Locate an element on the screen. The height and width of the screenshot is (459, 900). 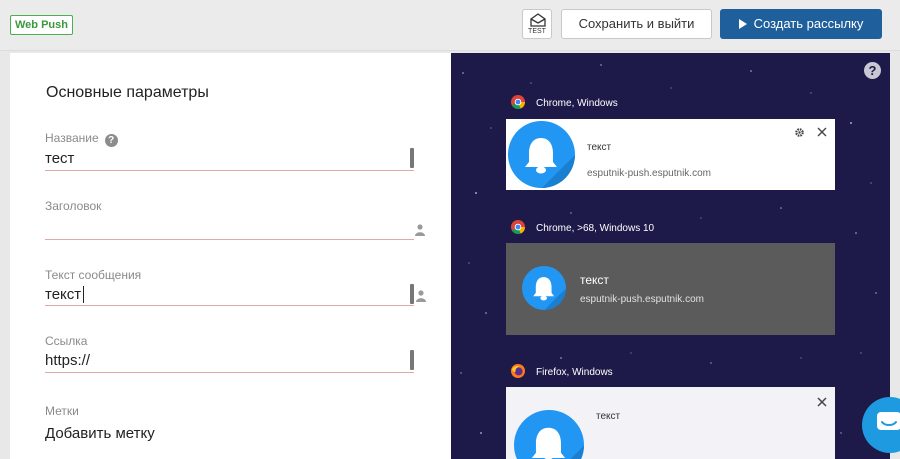
title-underline is located at coordinates (229, 239).